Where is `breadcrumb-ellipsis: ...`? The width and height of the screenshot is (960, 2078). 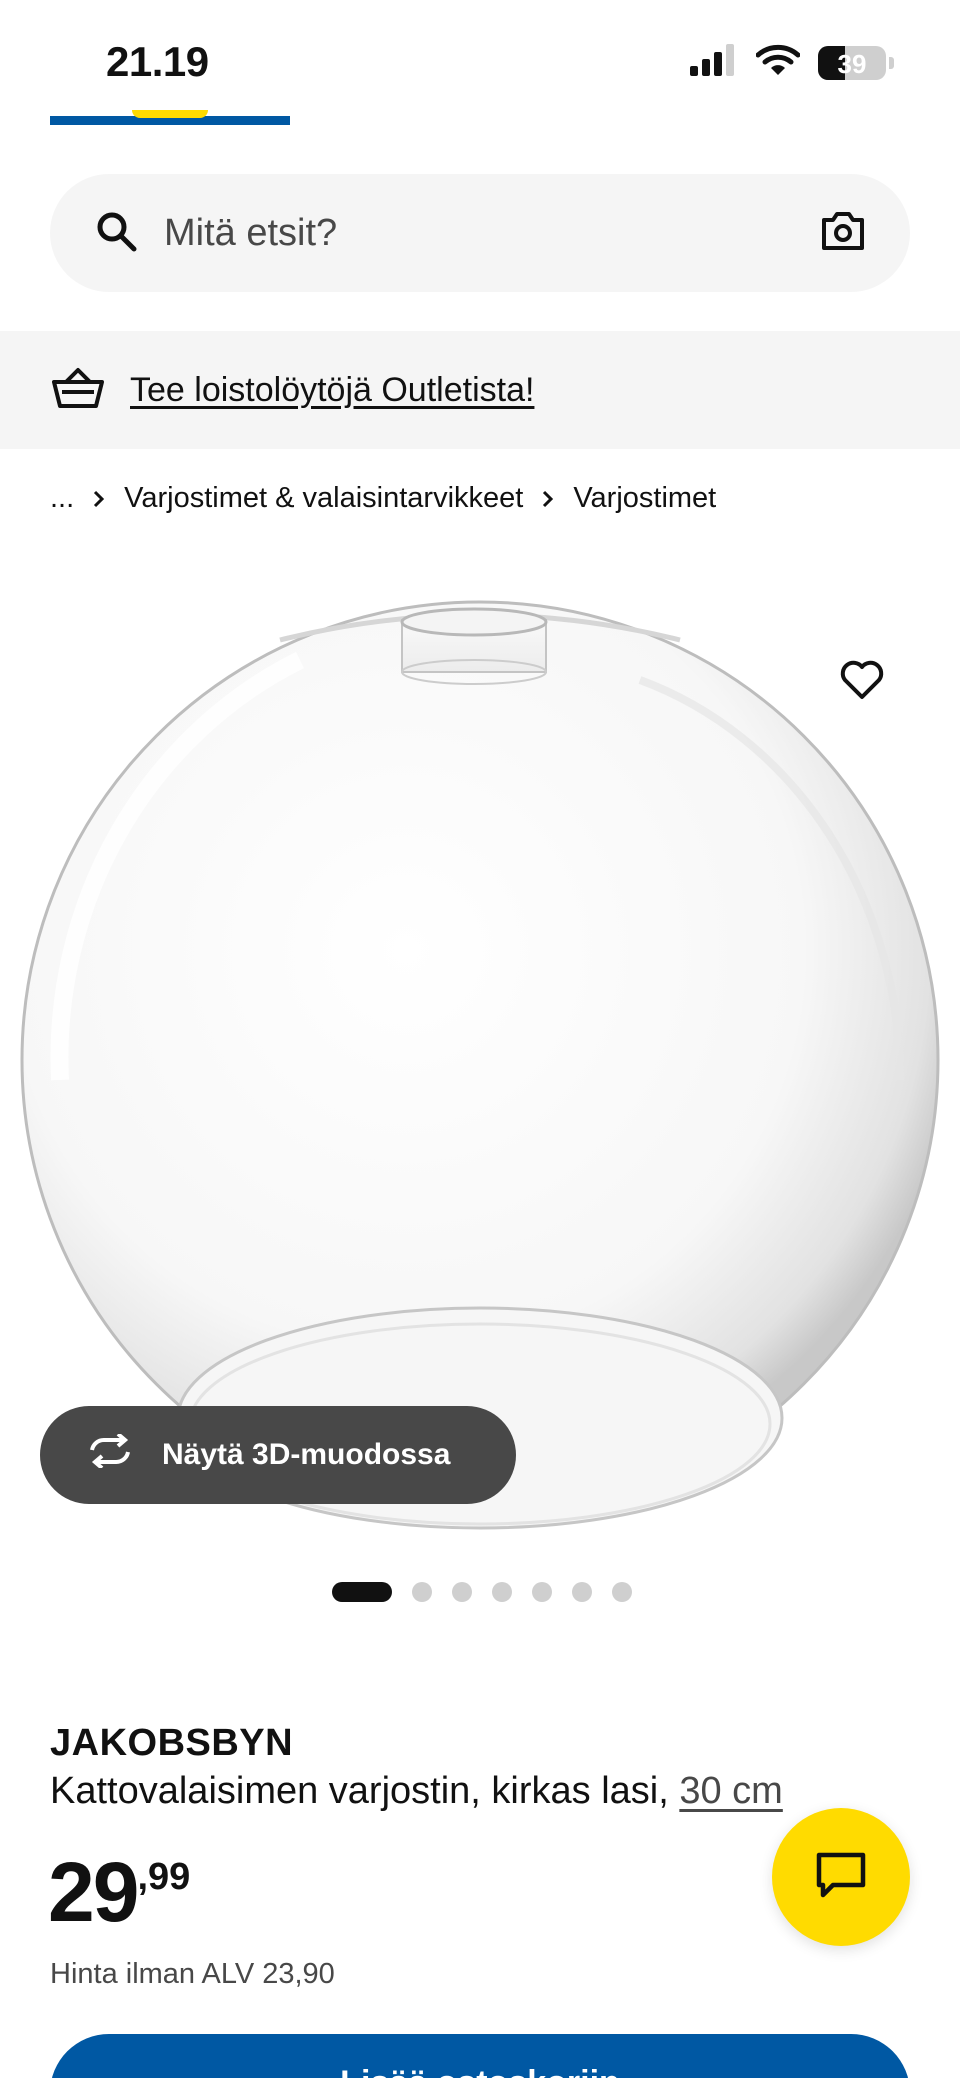 breadcrumb-ellipsis: ... is located at coordinates (62, 498).